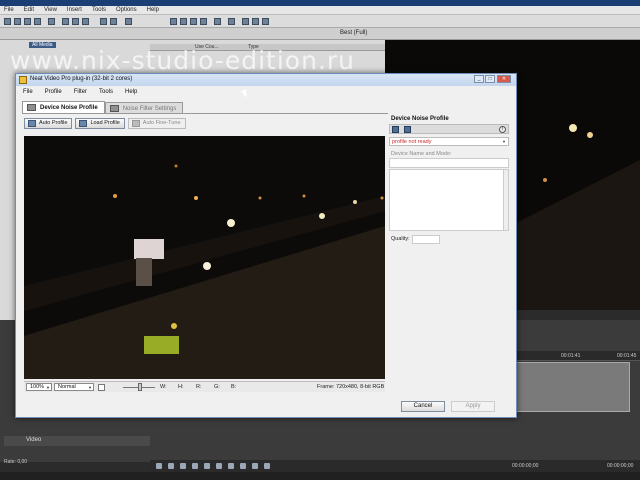 Image resolution: width=640 pixels, height=480 pixels. I want to click on host-menu-edit: Edit, so click(29, 10).